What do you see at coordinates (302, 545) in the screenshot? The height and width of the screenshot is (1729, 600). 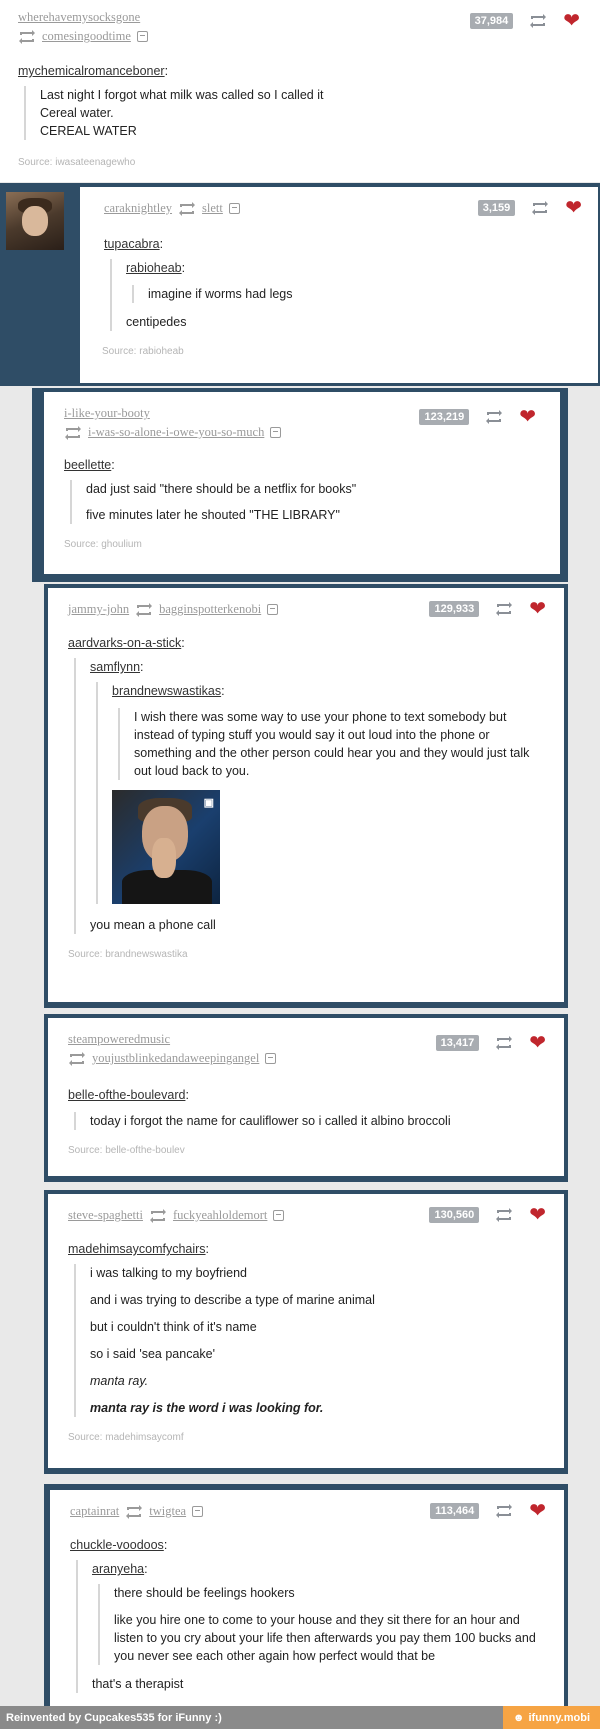 I see `post-source: Source: ghoulium` at bounding box center [302, 545].